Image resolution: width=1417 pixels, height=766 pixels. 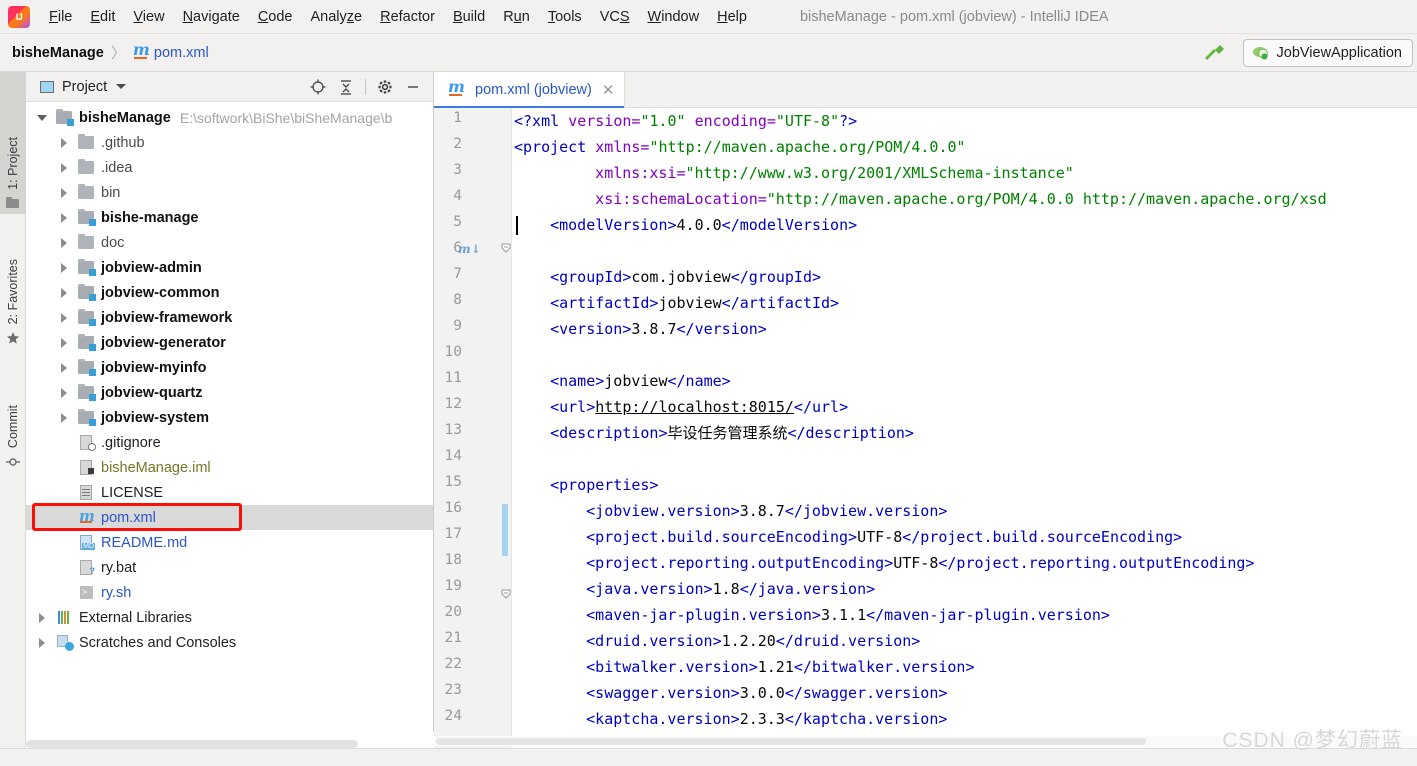 What do you see at coordinates (925, 121) in the screenshot?
I see `code-line: <?xml version="1.0" encoding="UTF-8"?>` at bounding box center [925, 121].